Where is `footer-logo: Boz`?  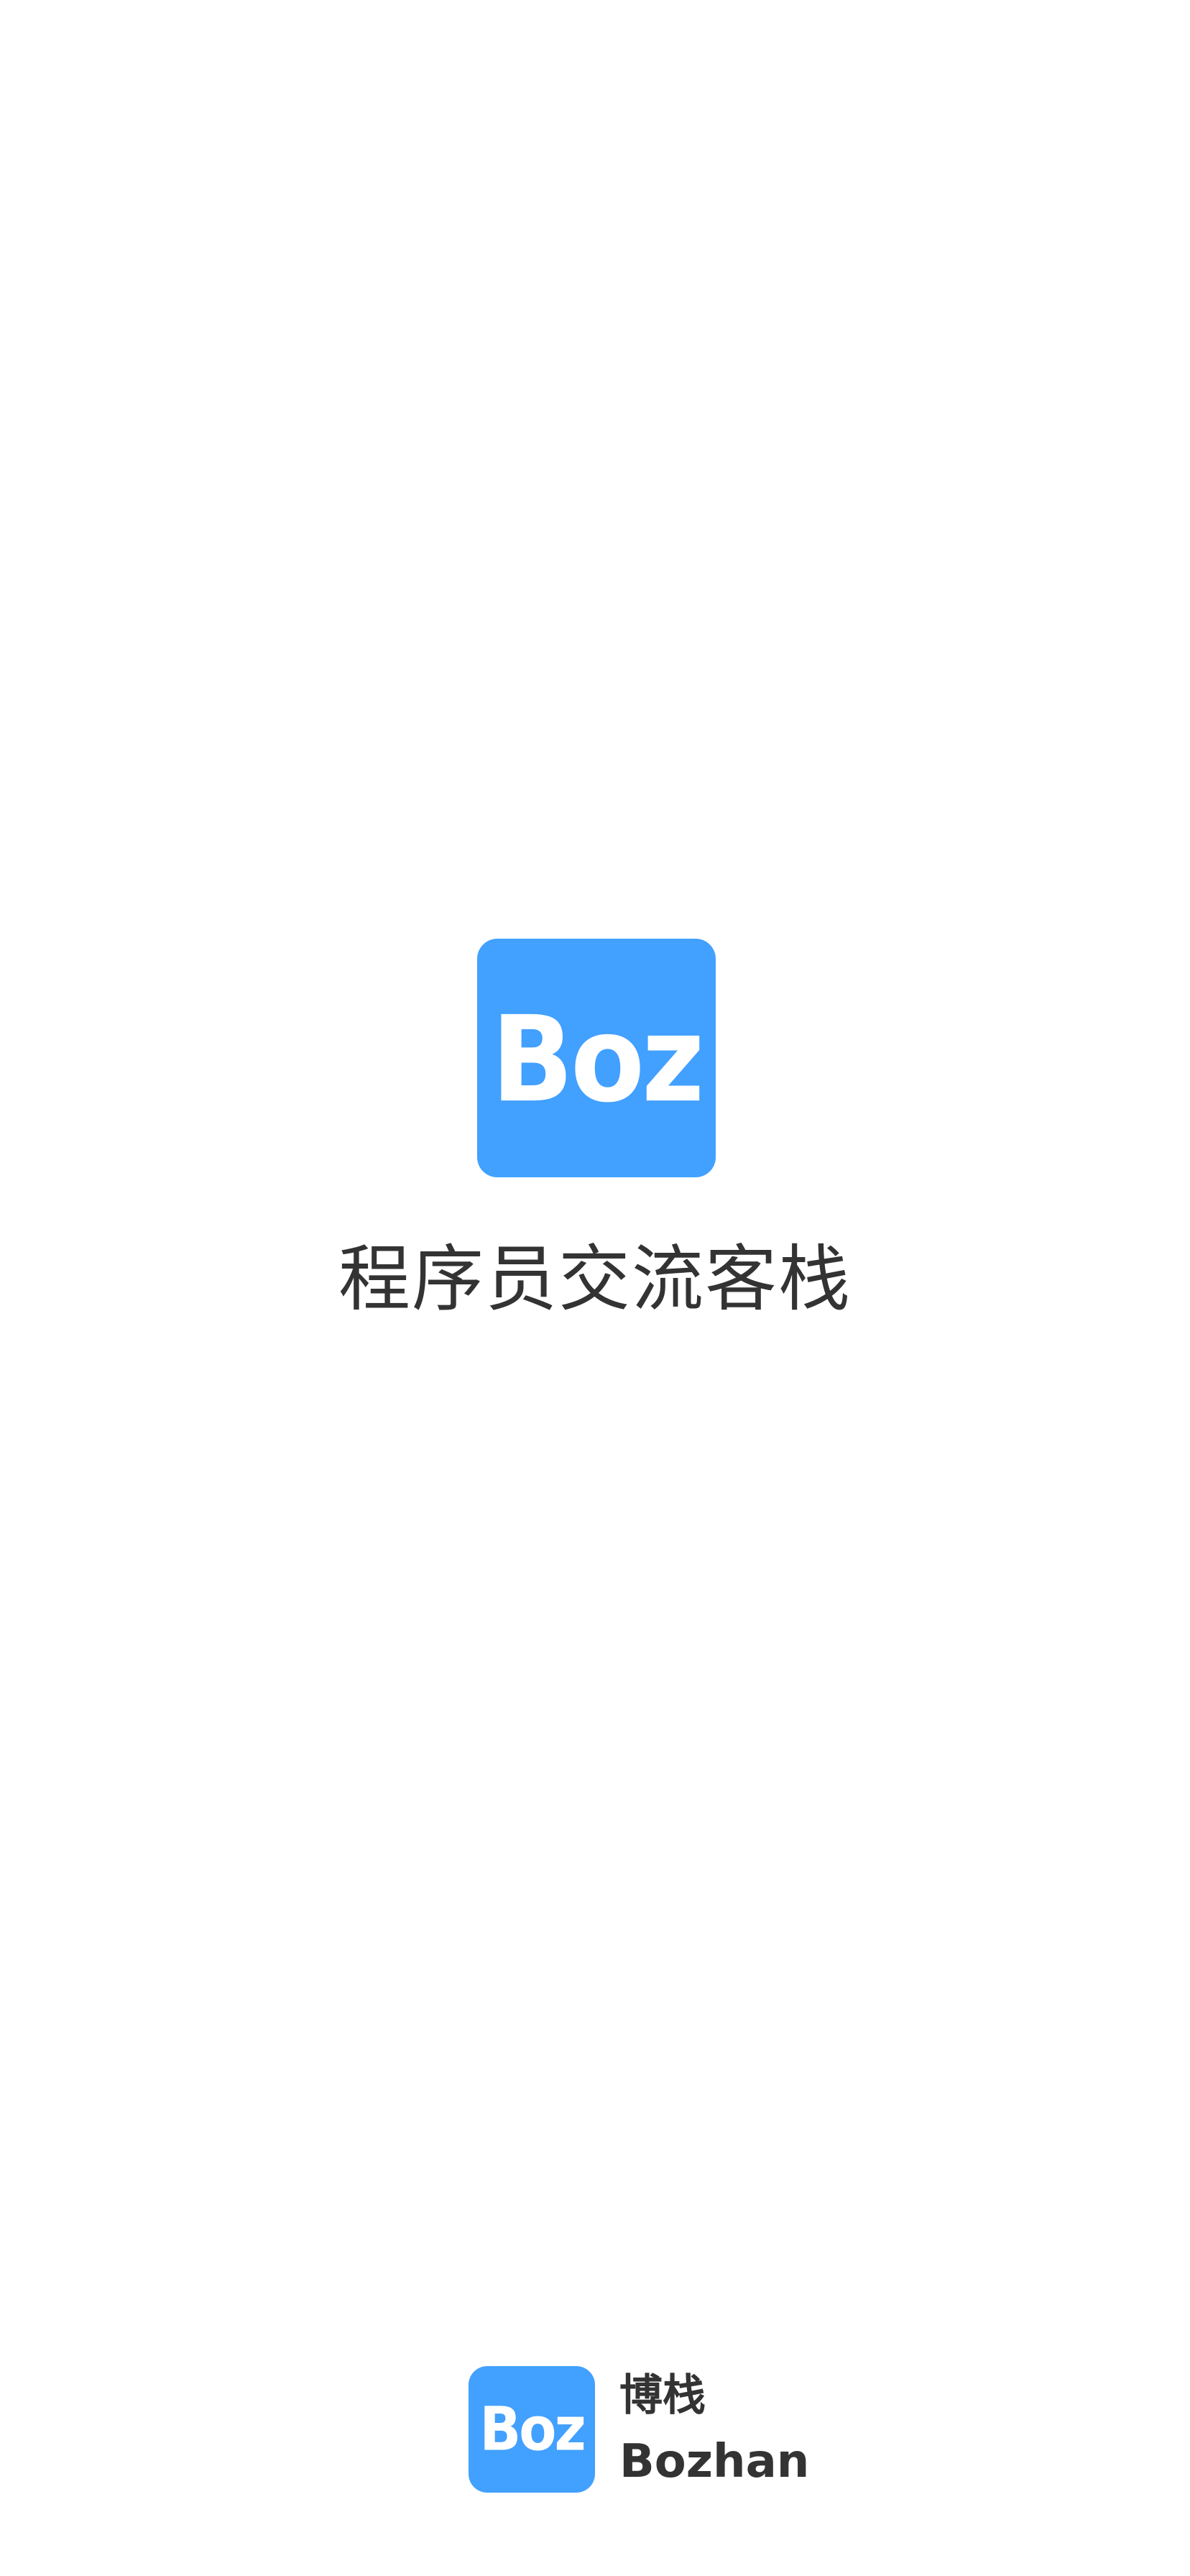
footer-logo: Boz is located at coordinates (532, 2429).